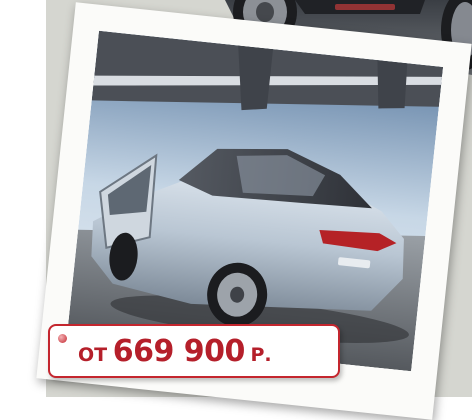 The width and height of the screenshot is (472, 420). I want to click on price-label: ОТ 669 900 Р., so click(175, 351).